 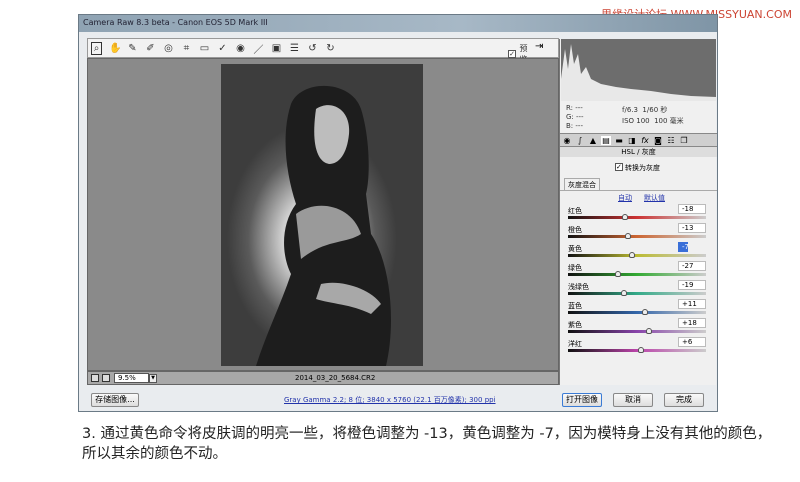 What do you see at coordinates (131, 378) in the screenshot?
I see `zoom-level-select: 9.5%` at bounding box center [131, 378].